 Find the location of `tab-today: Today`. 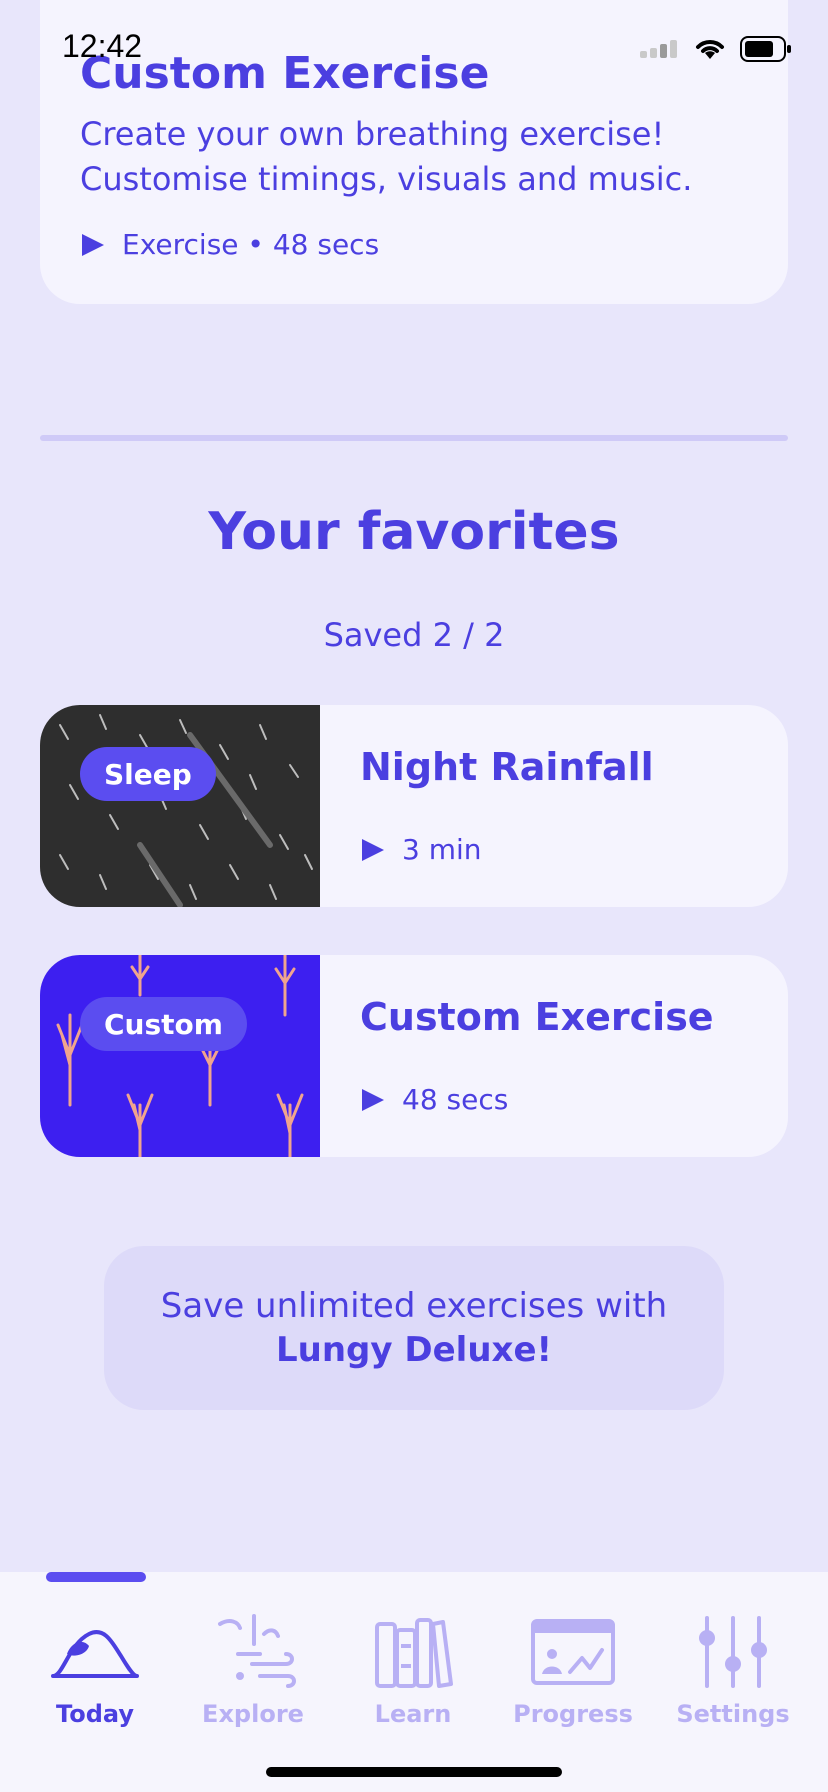

tab-today: Today is located at coordinates (95, 1670).